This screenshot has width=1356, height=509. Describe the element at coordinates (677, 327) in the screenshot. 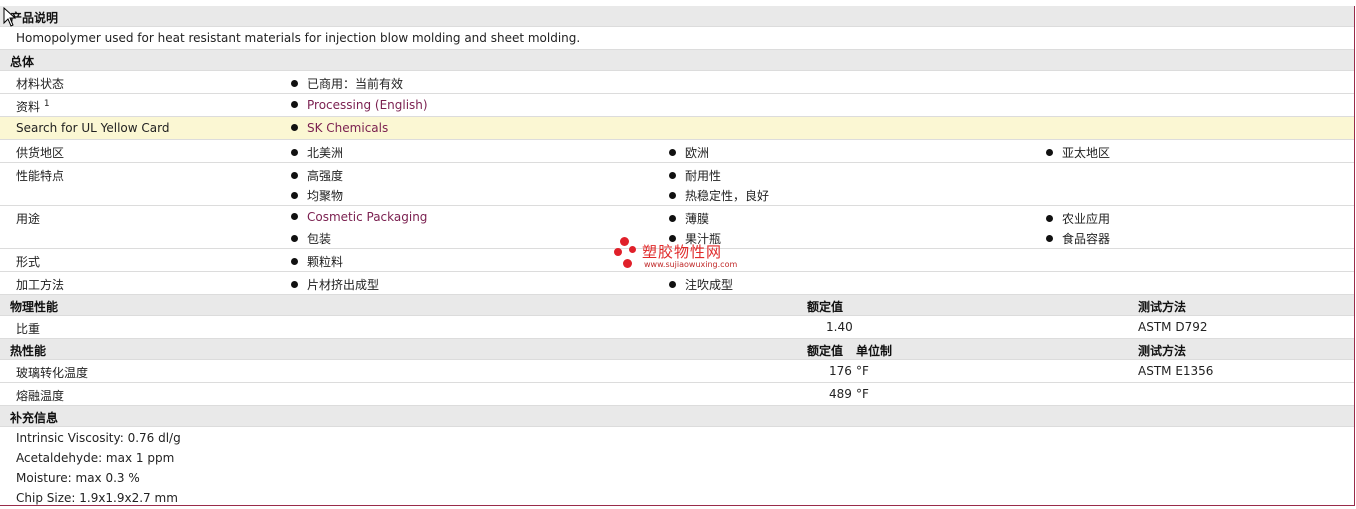

I see `row-specific-gravity: 比重 1.40 ASTM D792` at that location.